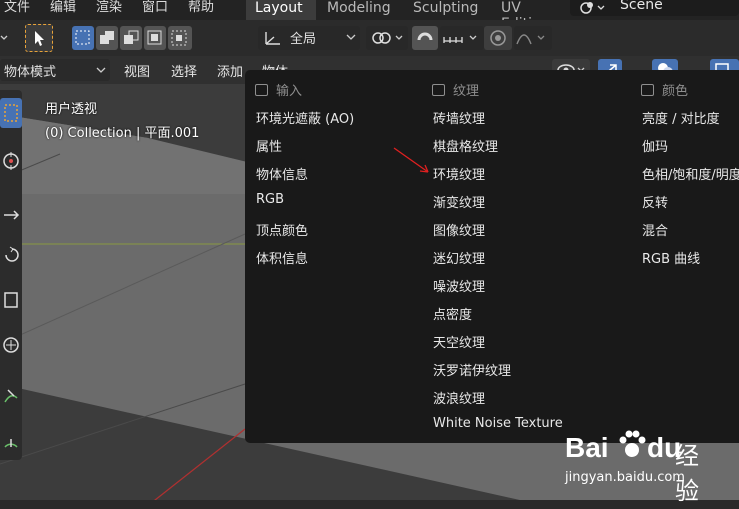 The image size is (739, 509). Describe the element at coordinates (11, 440) in the screenshot. I see `tool-measure` at that location.